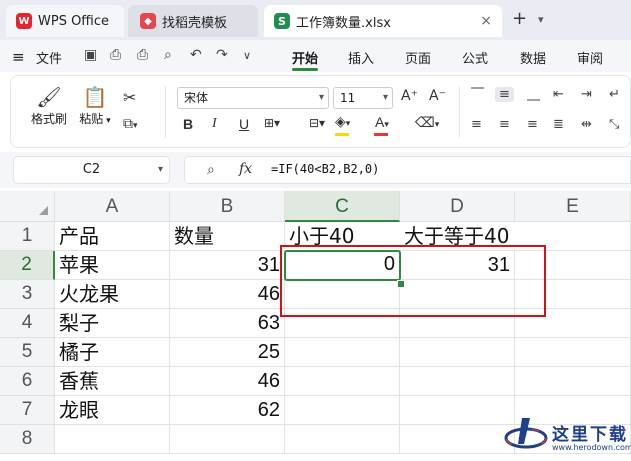  Describe the element at coordinates (27, 381) in the screenshot. I see `row-header-6: 6` at that location.